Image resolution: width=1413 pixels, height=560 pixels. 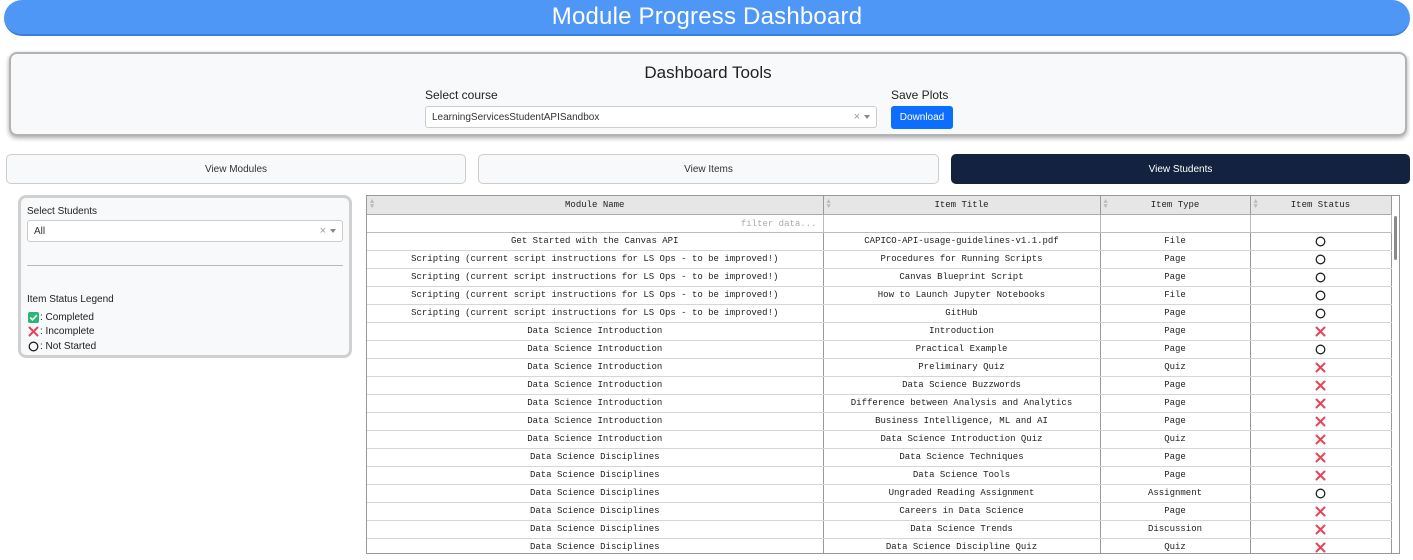 I want to click on course-select: LearningServicesStudentAPISandbox ×, so click(x=651, y=117).